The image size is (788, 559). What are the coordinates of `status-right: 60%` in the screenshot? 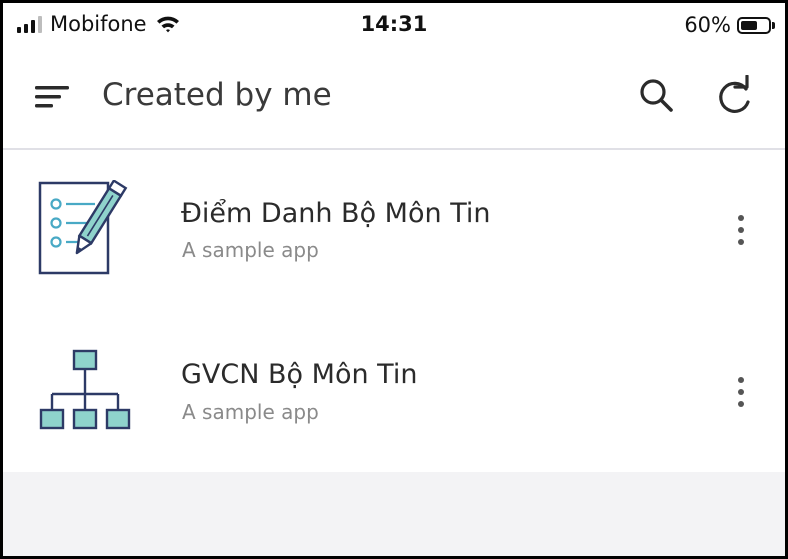 It's located at (729, 25).